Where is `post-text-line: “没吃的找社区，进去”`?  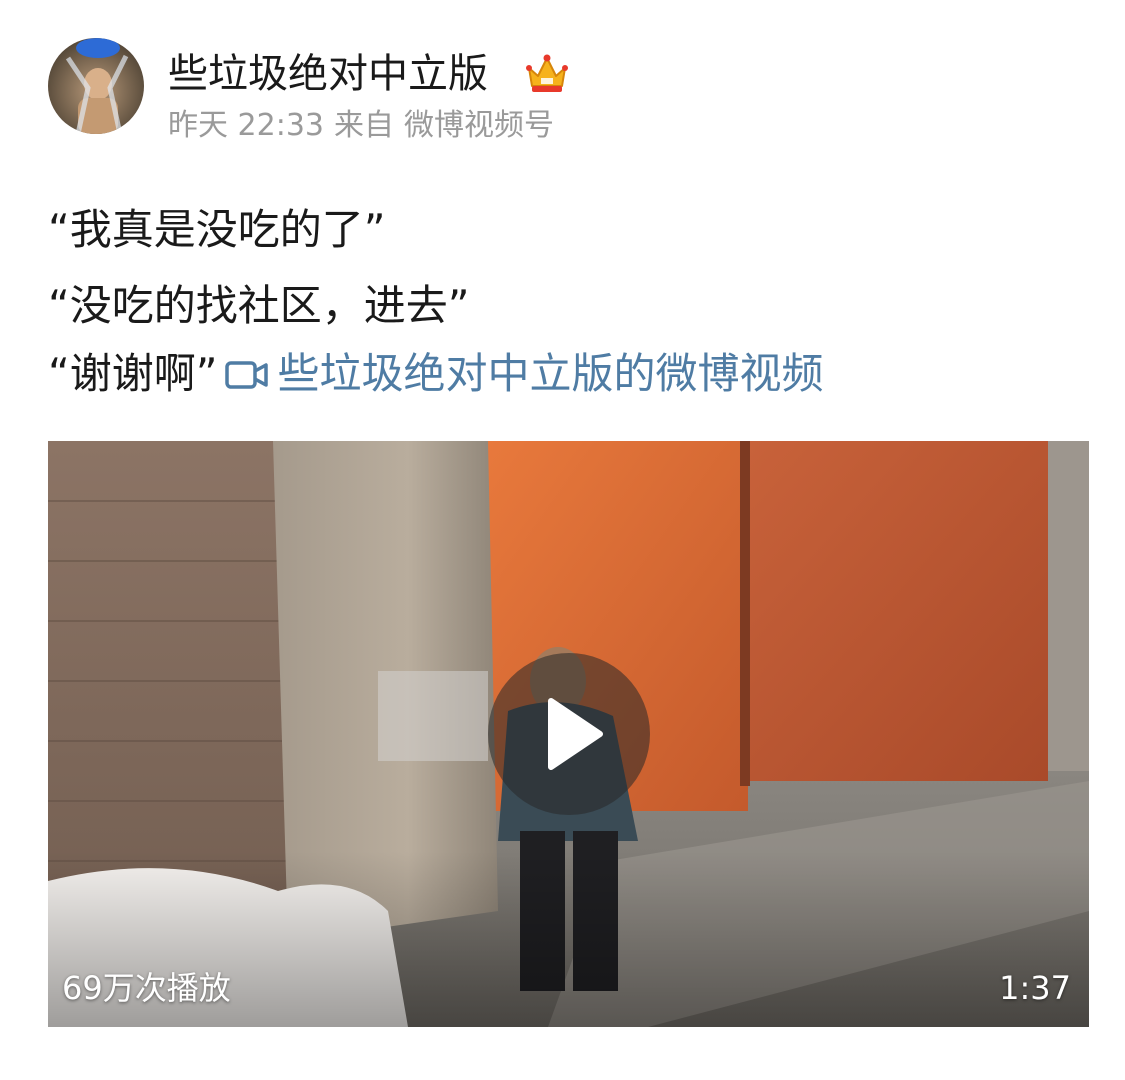 post-text-line: “没吃的找社区，进去” is located at coordinates (259, 305).